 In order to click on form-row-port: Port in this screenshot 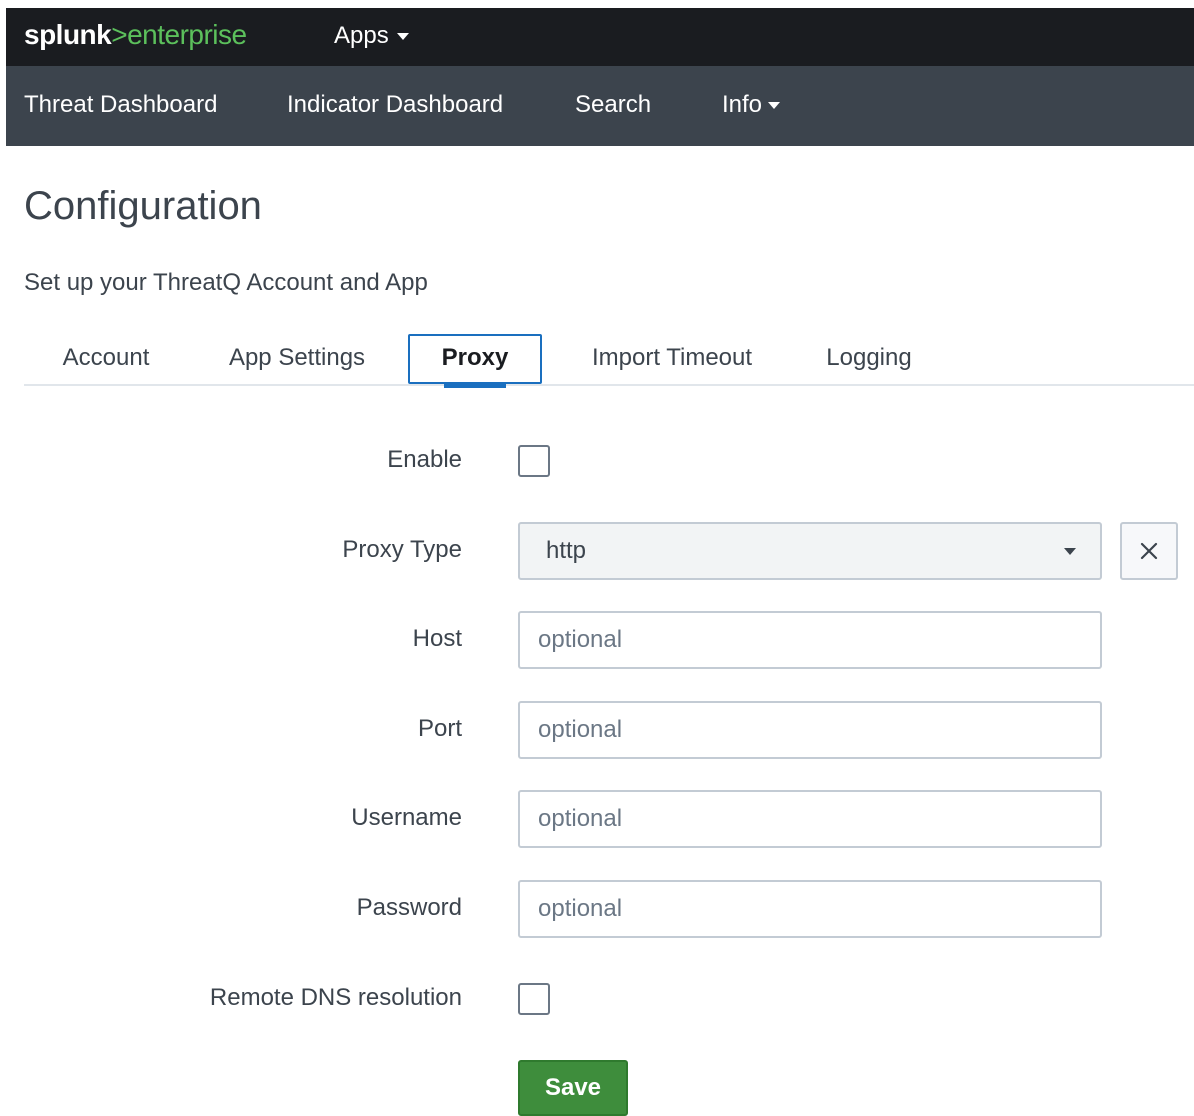, I will do `click(600, 730)`.